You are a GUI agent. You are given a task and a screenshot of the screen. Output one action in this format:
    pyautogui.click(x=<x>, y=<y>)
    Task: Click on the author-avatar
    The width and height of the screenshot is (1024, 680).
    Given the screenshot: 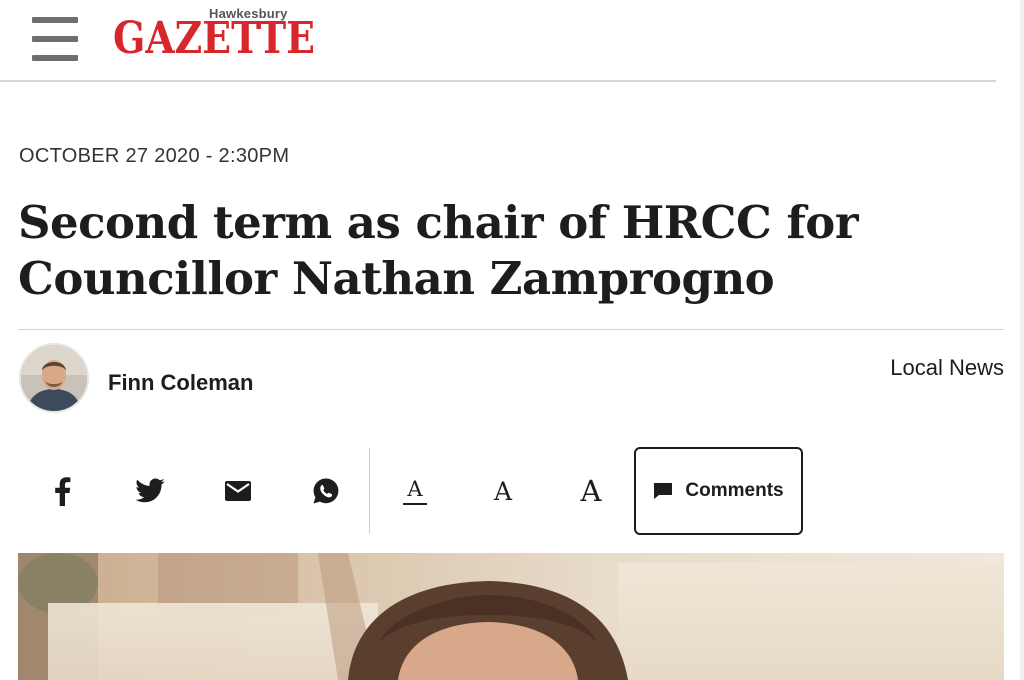 What is the action you would take?
    pyautogui.click(x=54, y=378)
    